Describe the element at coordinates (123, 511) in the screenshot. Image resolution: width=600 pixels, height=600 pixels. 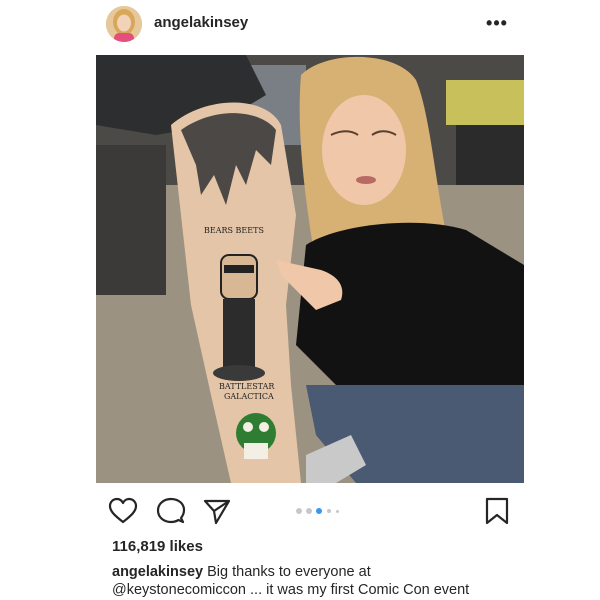
I see `heart-icon` at that location.